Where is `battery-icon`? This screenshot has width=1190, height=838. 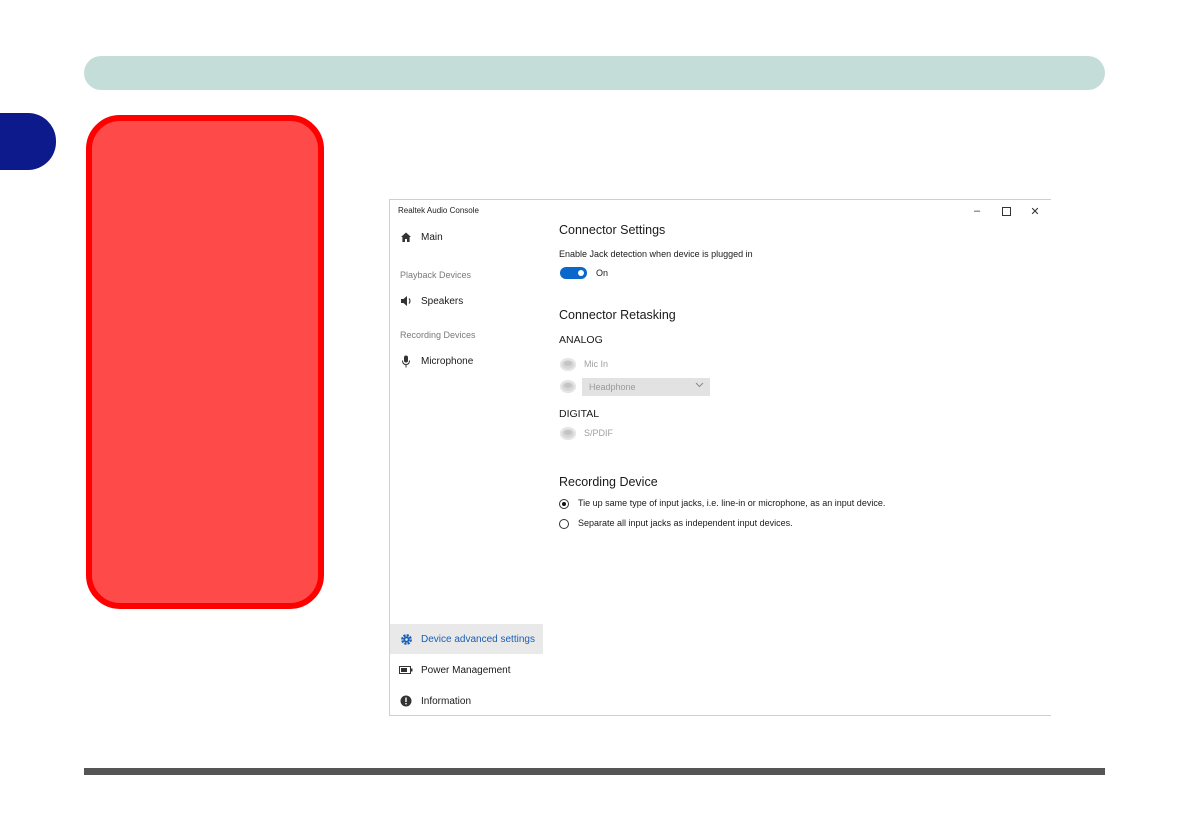 battery-icon is located at coordinates (406, 670).